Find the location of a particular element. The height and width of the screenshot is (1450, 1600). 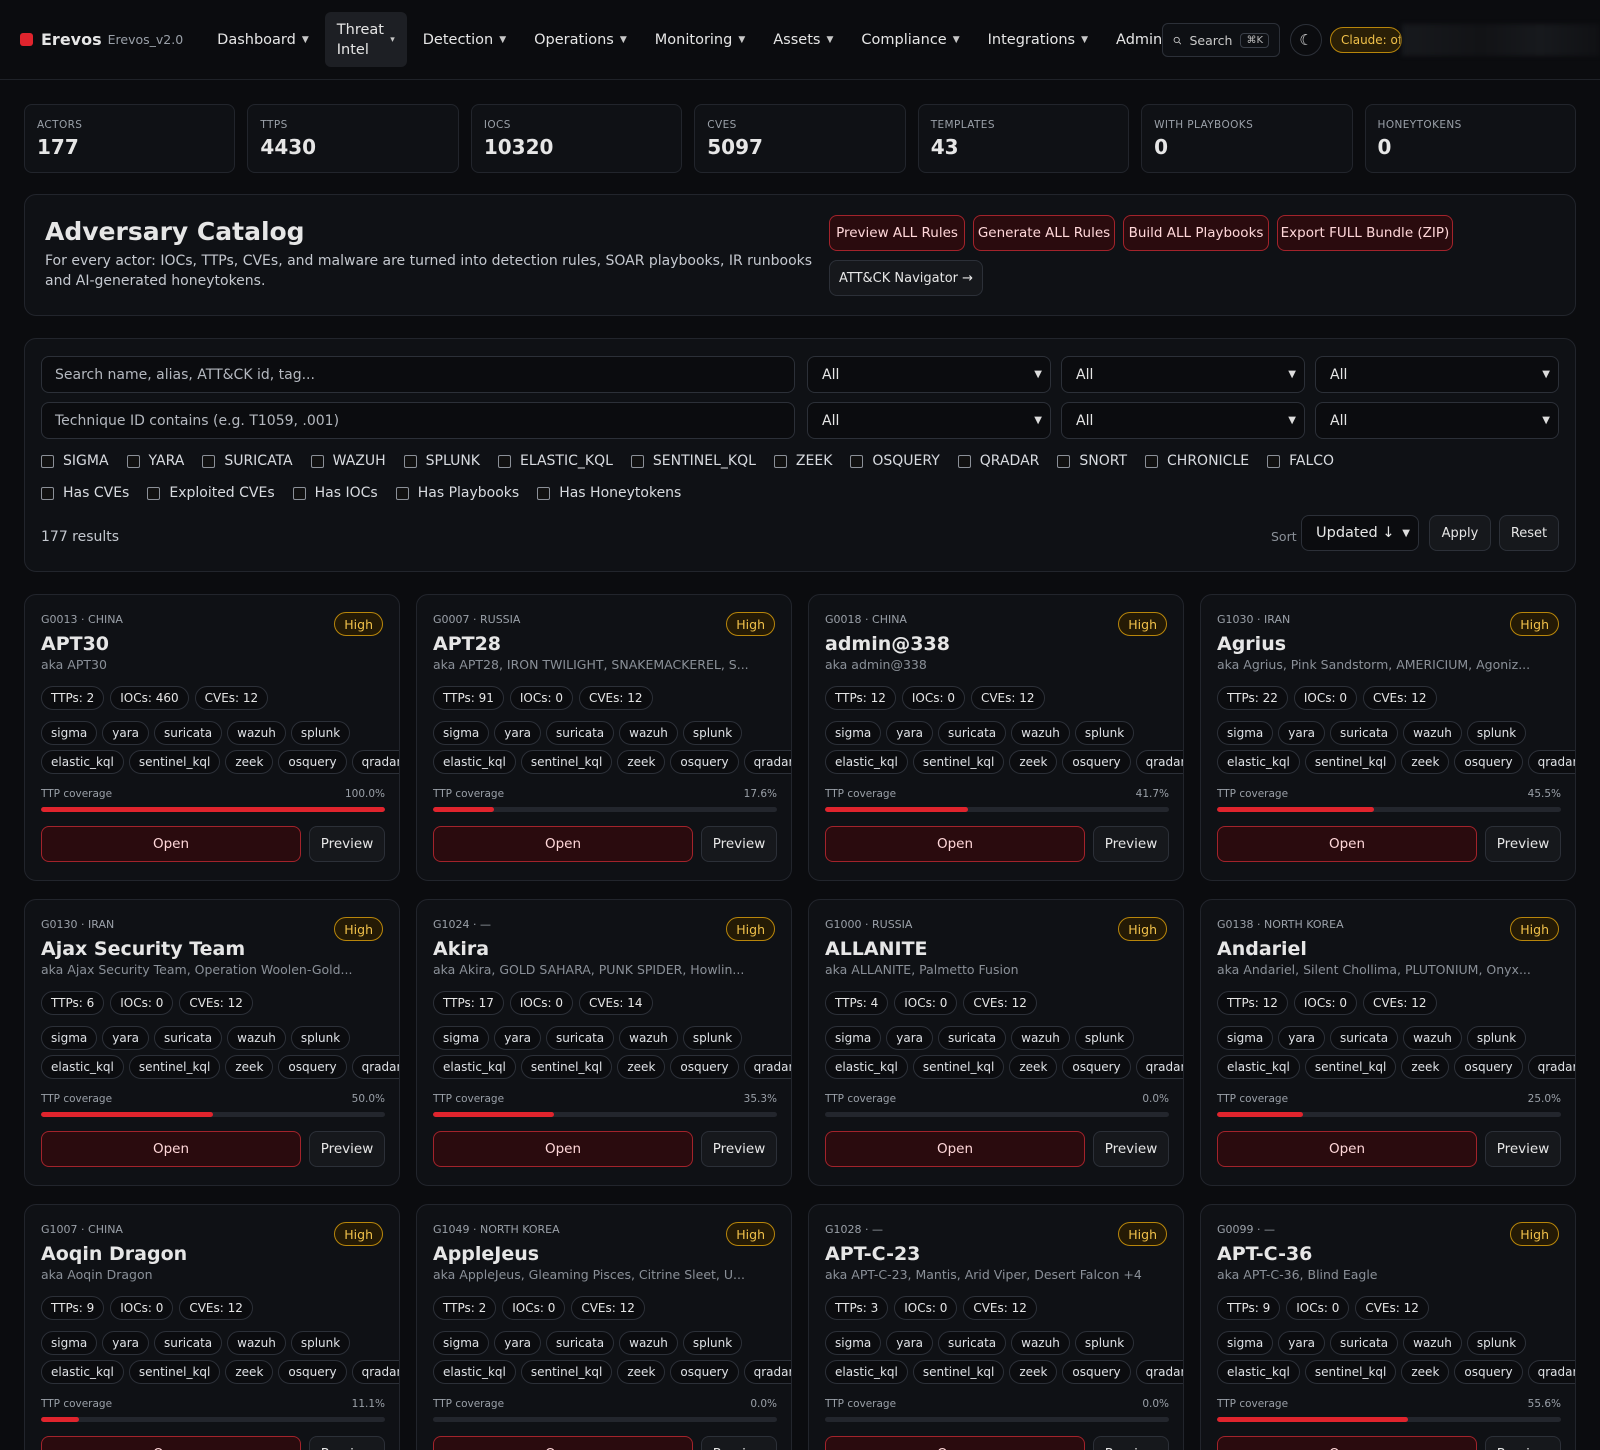

reset-button: Reset is located at coordinates (1529, 533).